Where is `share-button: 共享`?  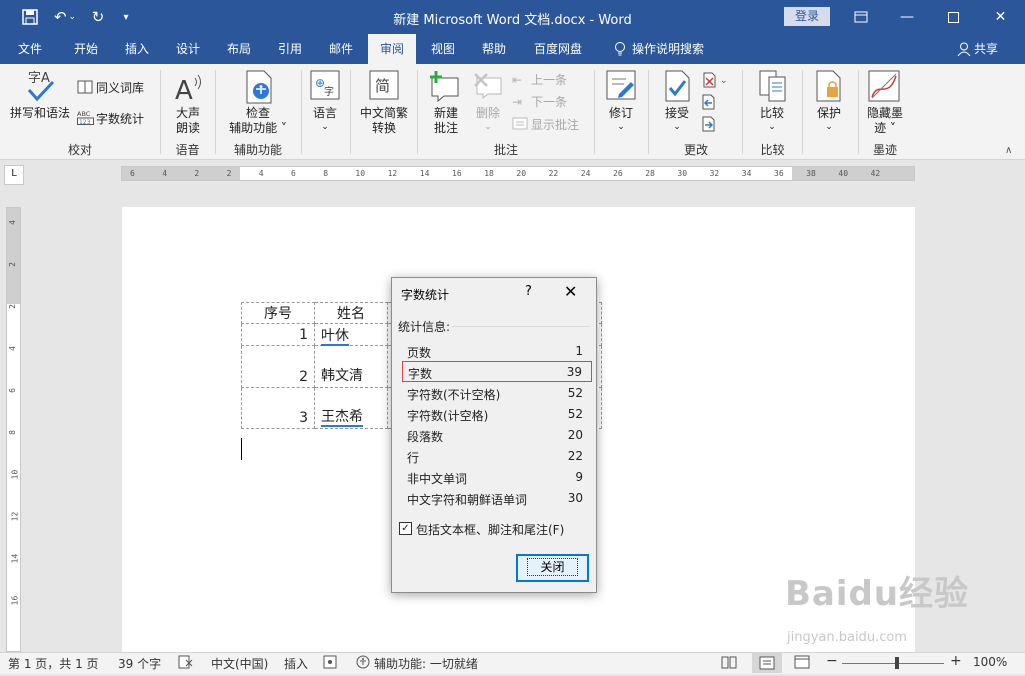
share-button: 共享 is located at coordinates (991, 49).